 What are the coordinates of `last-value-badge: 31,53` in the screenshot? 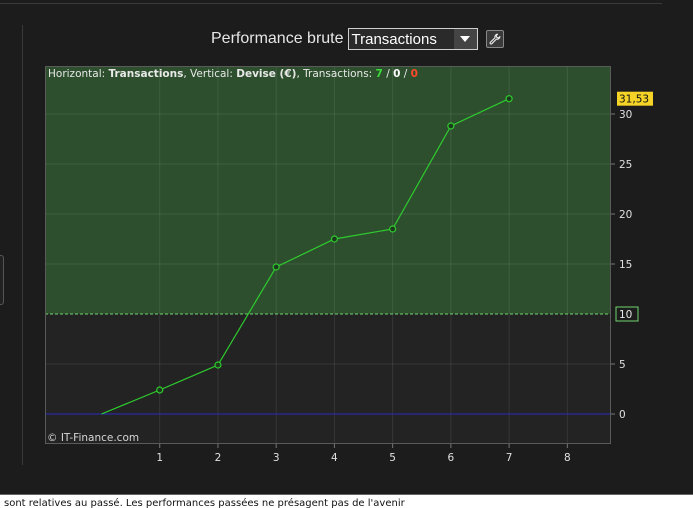 It's located at (635, 98).